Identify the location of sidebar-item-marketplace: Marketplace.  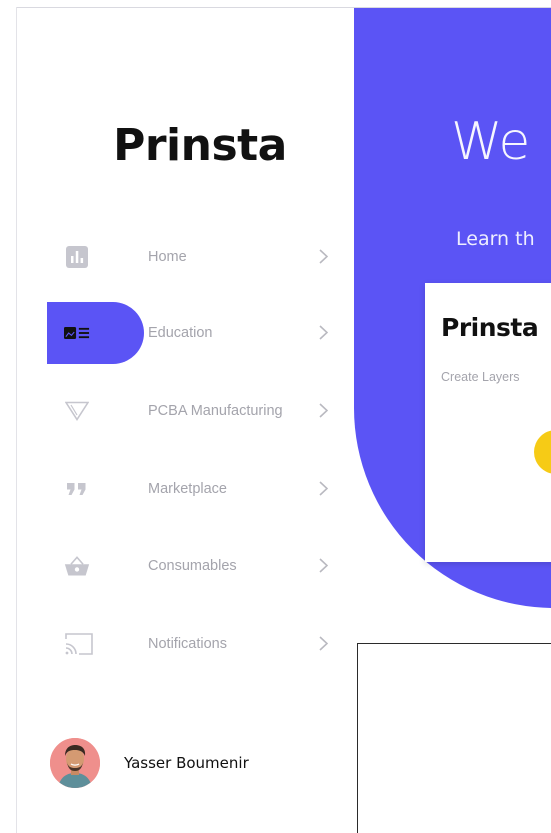
(197, 489).